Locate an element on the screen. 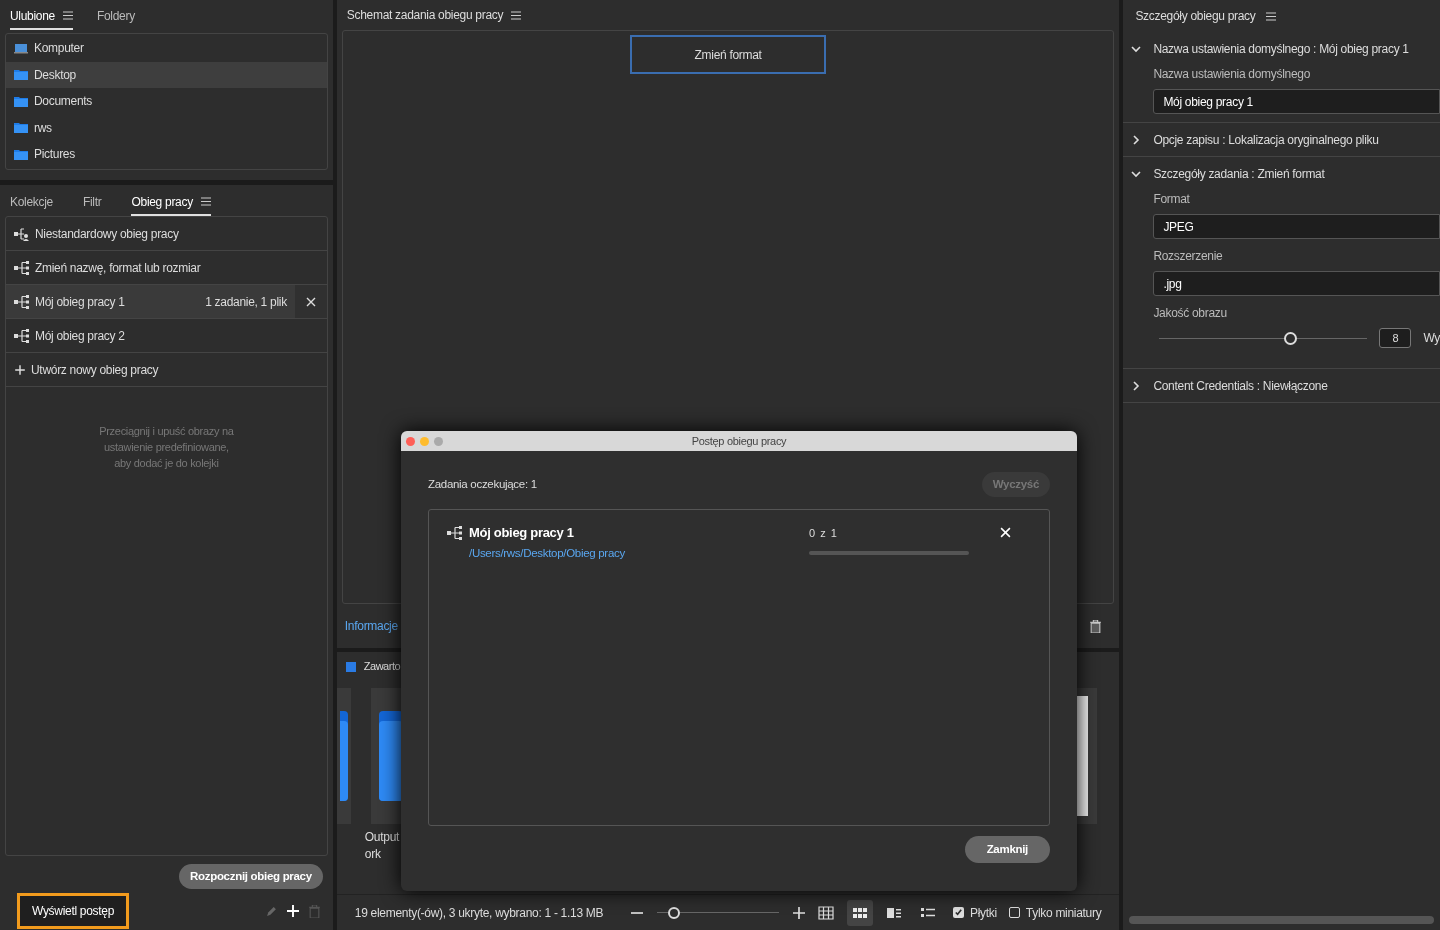  panel-title: Szczegóły obiegu pracy is located at coordinates (1195, 16).